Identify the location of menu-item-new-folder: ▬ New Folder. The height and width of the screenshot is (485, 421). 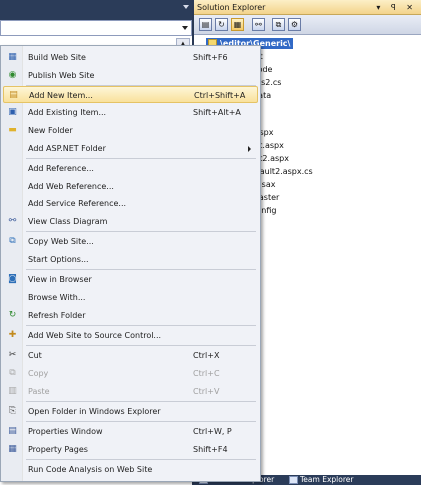
(130, 130).